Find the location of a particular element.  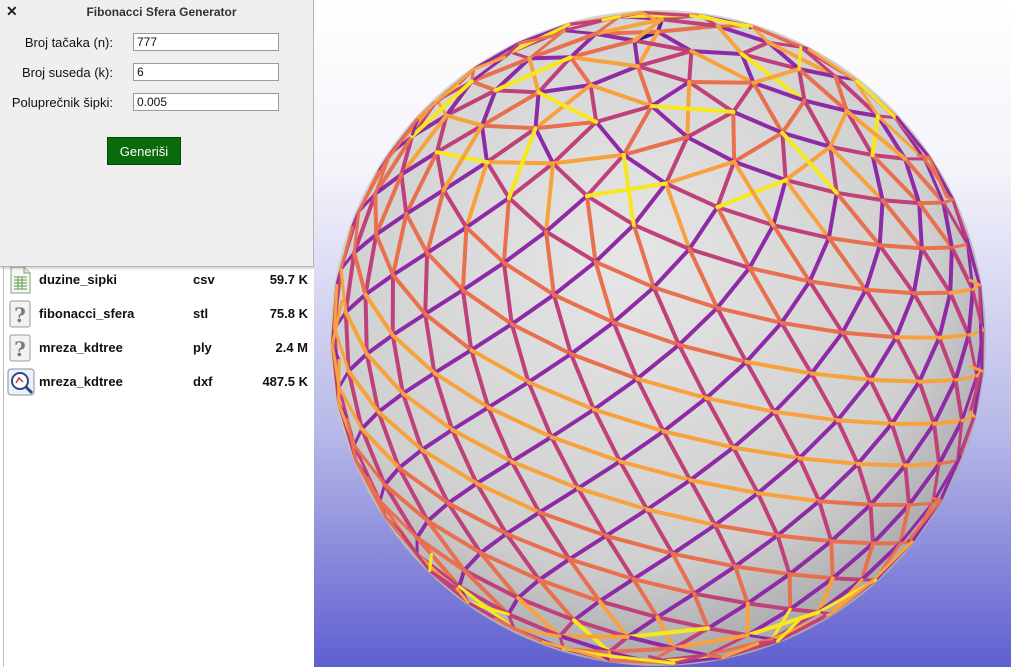

cad-viewer-icon is located at coordinates (21, 382).